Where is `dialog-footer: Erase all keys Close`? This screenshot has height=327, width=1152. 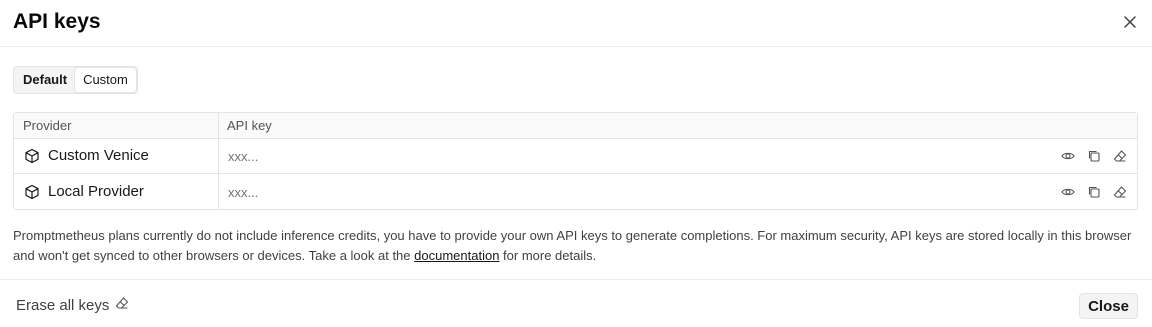 dialog-footer: Erase all keys Close is located at coordinates (576, 303).